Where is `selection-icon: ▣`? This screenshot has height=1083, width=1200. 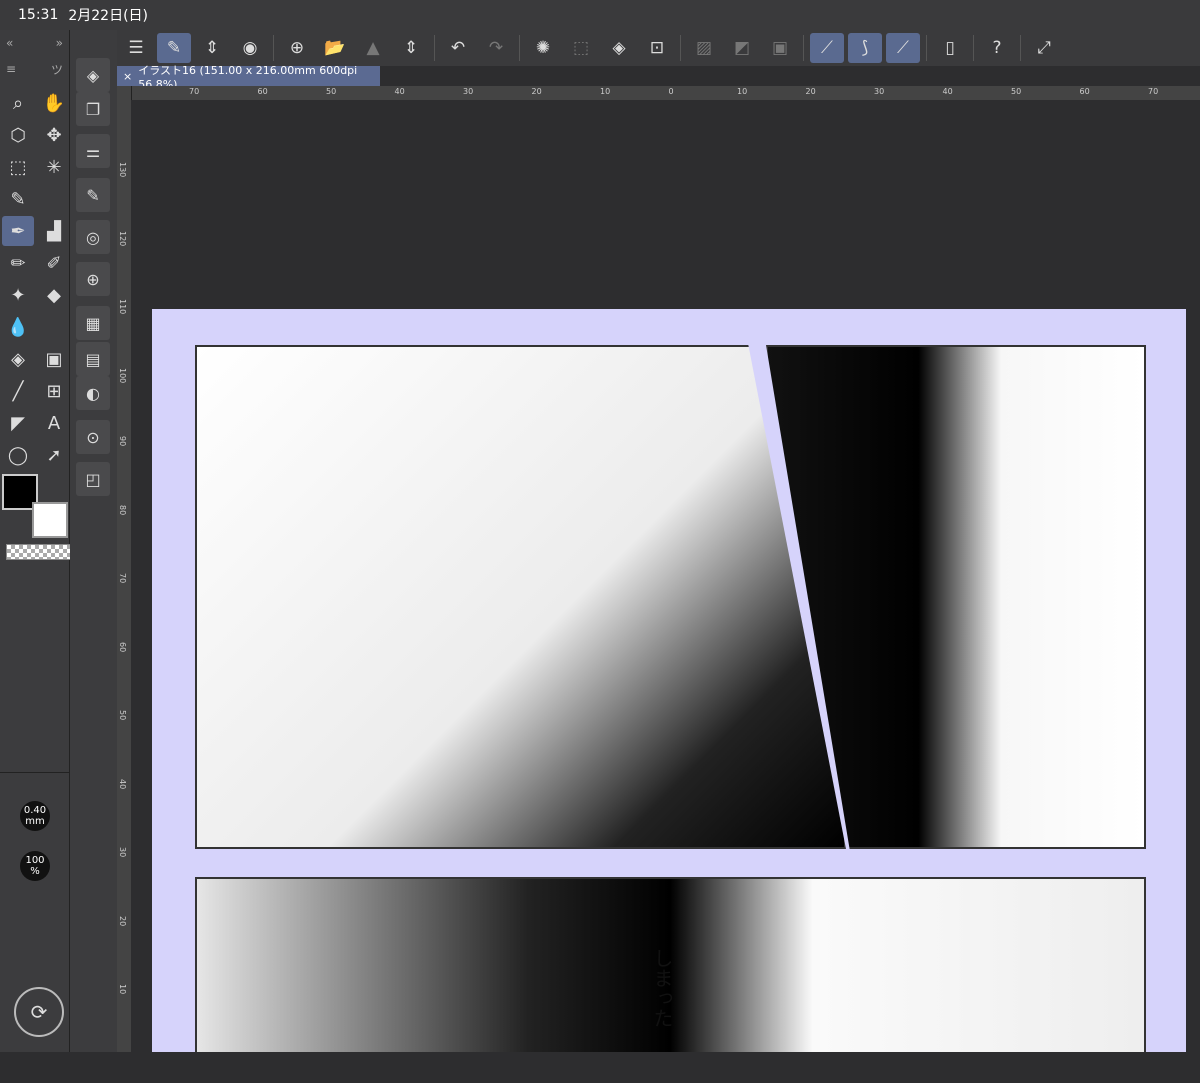 selection-icon: ▣ is located at coordinates (780, 48).